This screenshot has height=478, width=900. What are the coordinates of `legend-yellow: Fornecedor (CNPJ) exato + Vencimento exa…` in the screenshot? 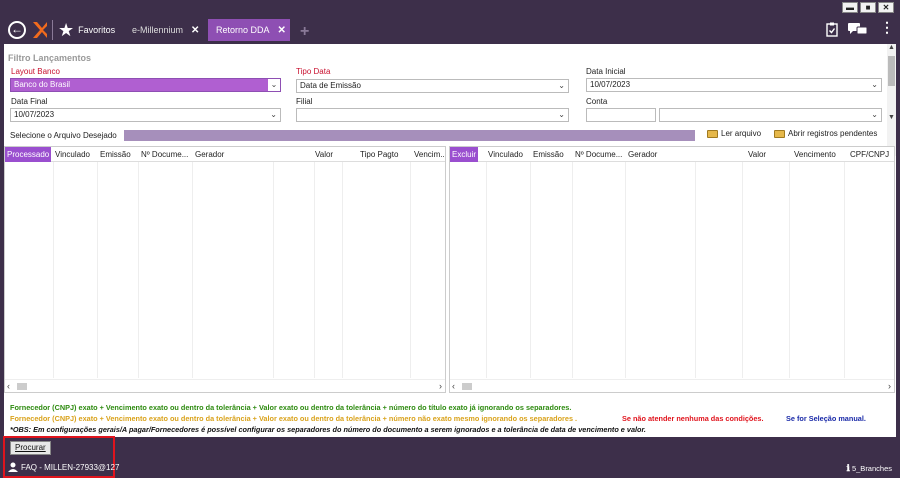 It's located at (294, 418).